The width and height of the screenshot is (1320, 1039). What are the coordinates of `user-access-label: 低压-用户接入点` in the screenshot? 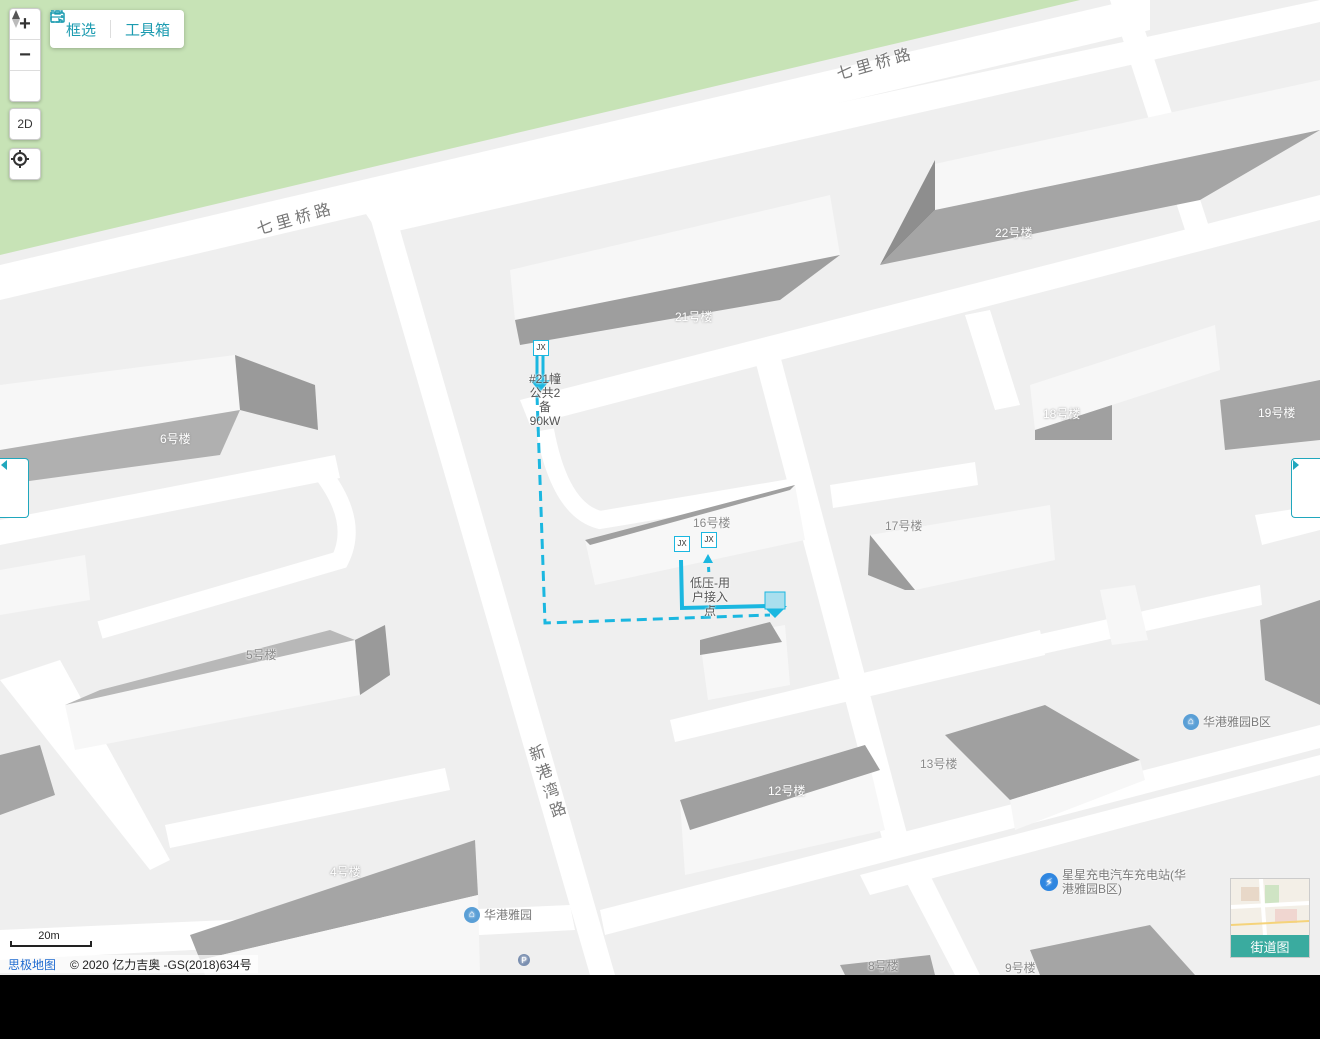 It's located at (710, 597).